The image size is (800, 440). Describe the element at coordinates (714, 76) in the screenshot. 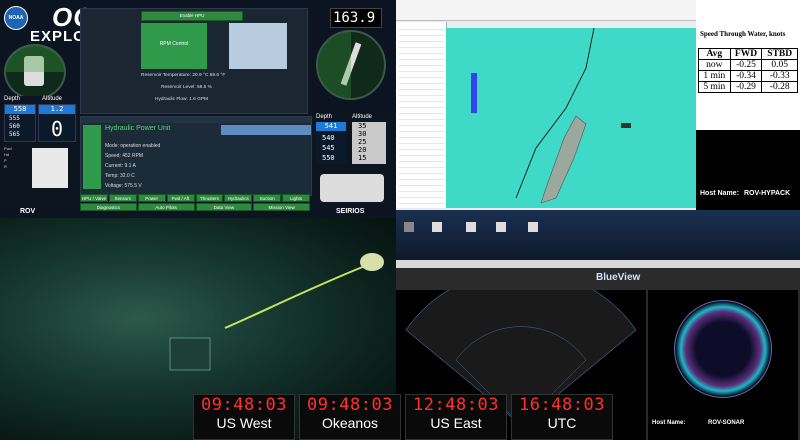

I see `speed-cell: 1 min` at that location.